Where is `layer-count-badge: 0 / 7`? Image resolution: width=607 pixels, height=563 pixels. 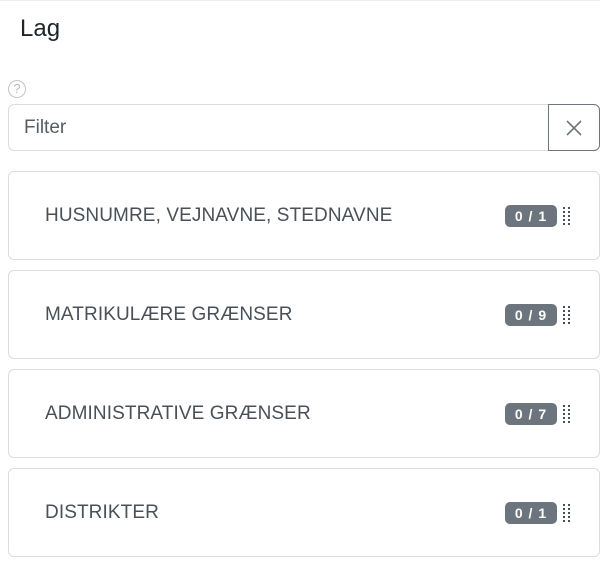 layer-count-badge: 0 / 7 is located at coordinates (531, 414).